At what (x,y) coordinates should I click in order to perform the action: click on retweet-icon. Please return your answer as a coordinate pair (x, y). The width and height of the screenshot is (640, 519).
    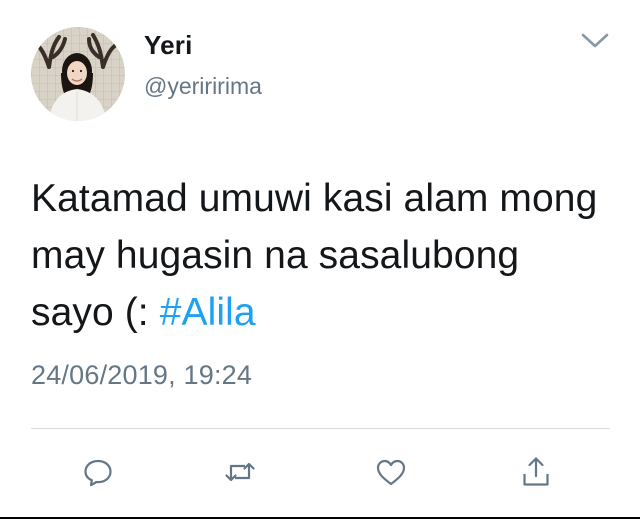
    Looking at the image, I should click on (240, 472).